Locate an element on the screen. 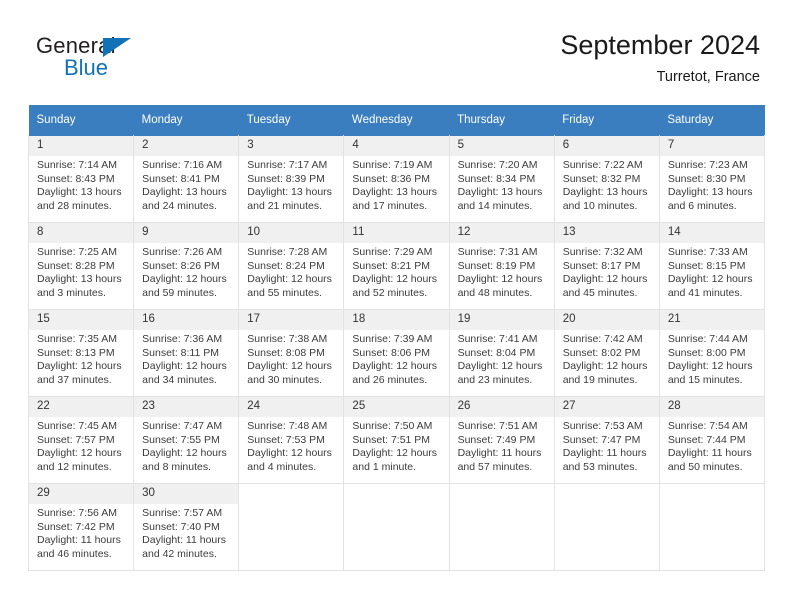 The height and width of the screenshot is (612, 792). sunset-time: Sunset: 8:34 PM is located at coordinates (496, 178).